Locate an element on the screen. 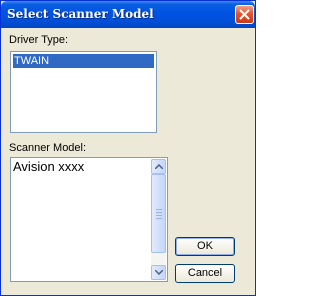 The width and height of the screenshot is (320, 296). cancel-button: Cancel is located at coordinates (205, 273).